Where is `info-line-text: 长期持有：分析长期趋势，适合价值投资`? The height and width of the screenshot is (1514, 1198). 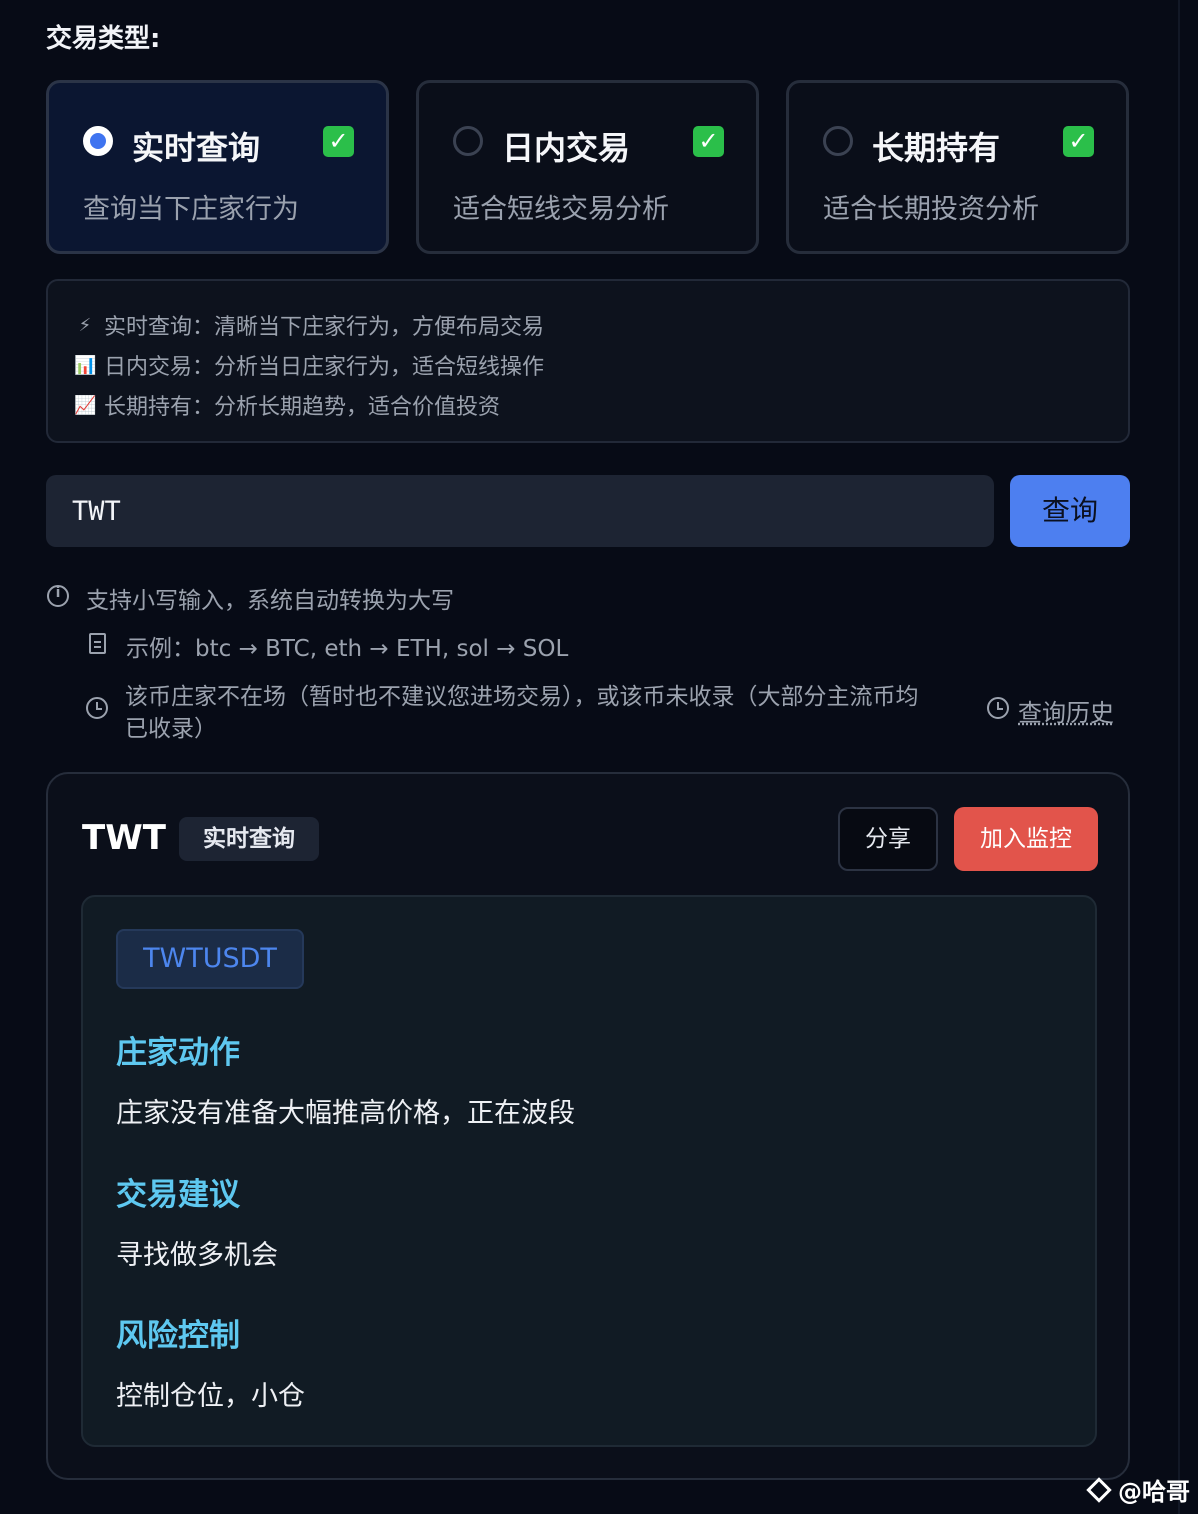 info-line-text: 长期持有：分析长期趋势，适合价值投资 is located at coordinates (302, 407).